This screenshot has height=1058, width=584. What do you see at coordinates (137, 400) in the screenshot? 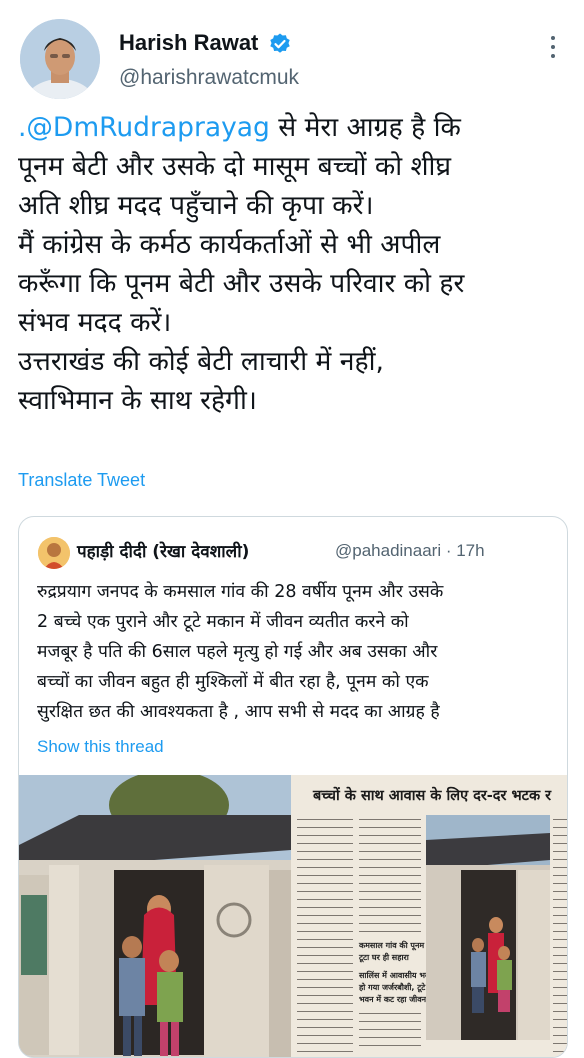
I see `tweet-line: स्वाभिमान के साथ रहेगी।` at bounding box center [137, 400].